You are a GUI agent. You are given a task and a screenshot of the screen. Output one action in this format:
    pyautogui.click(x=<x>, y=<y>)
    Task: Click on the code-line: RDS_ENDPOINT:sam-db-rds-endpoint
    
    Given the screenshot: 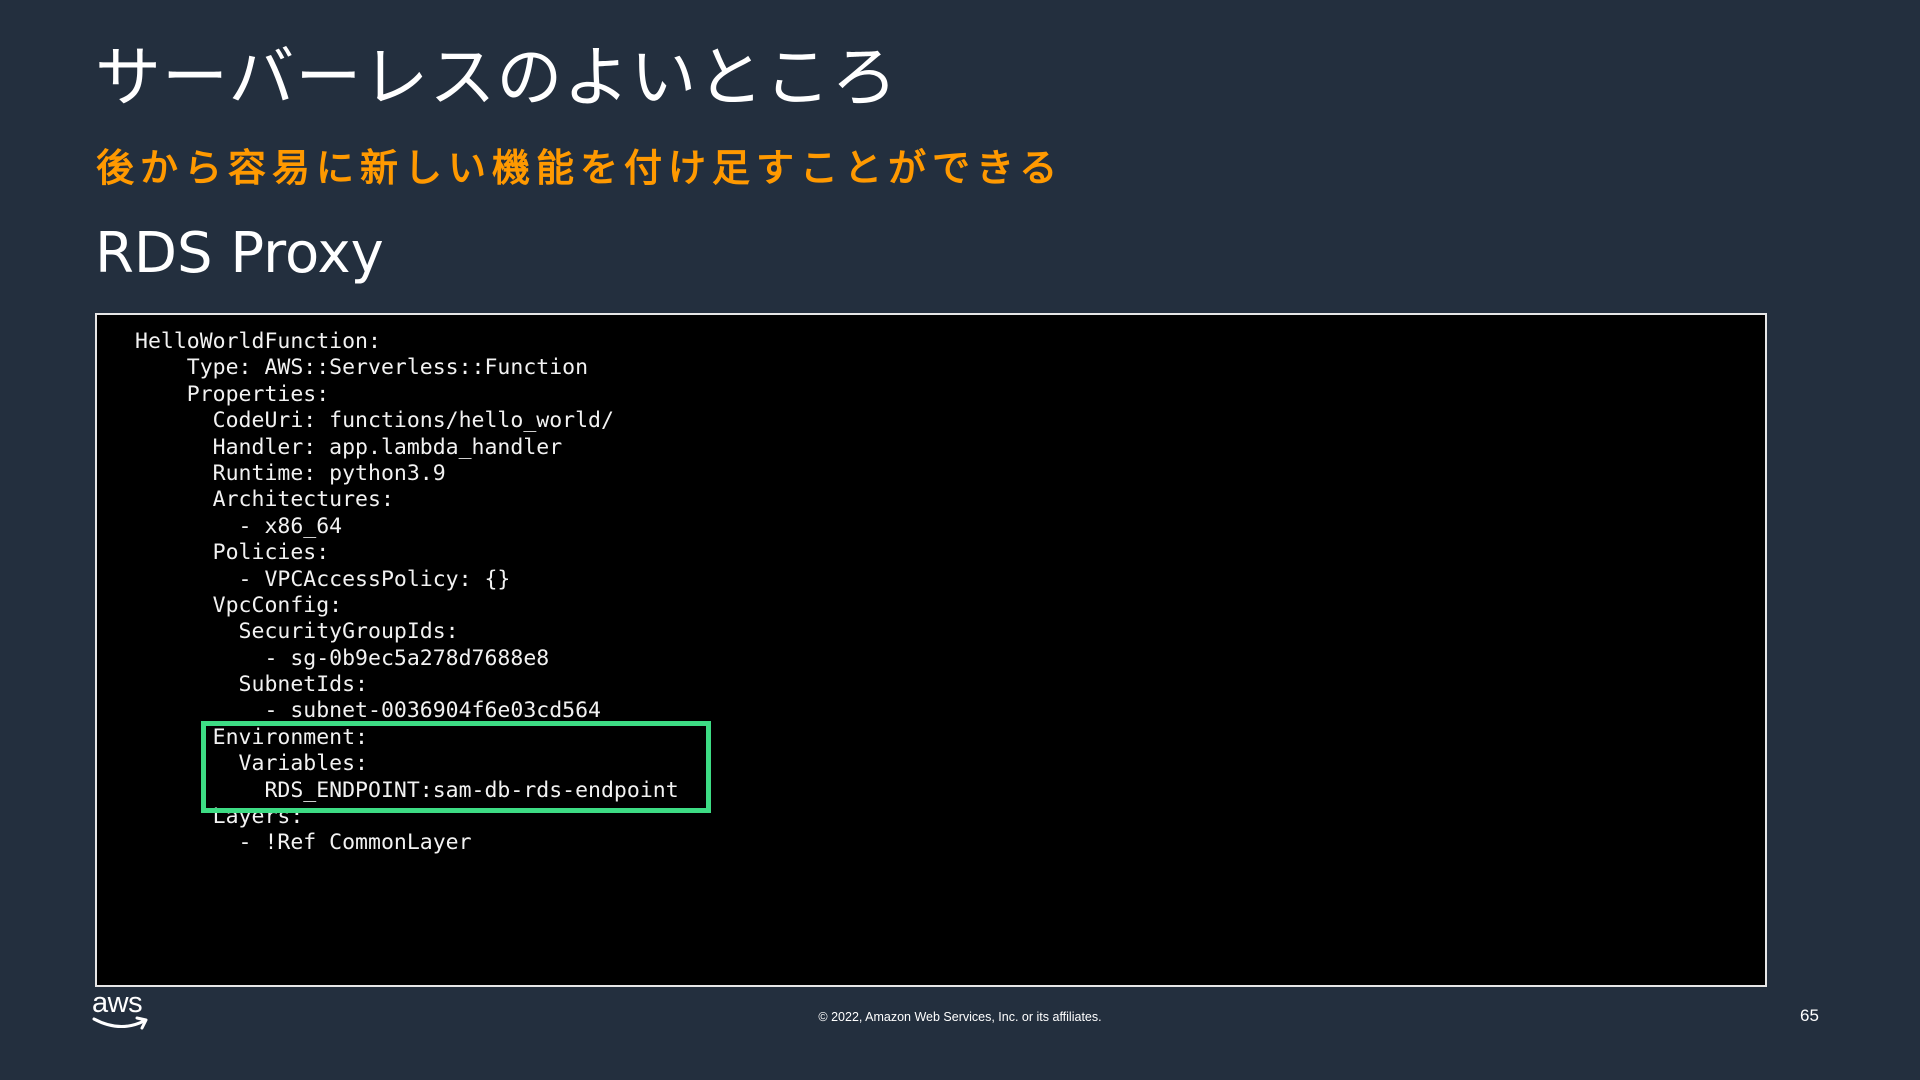 What is the action you would take?
    pyautogui.click(x=407, y=790)
    